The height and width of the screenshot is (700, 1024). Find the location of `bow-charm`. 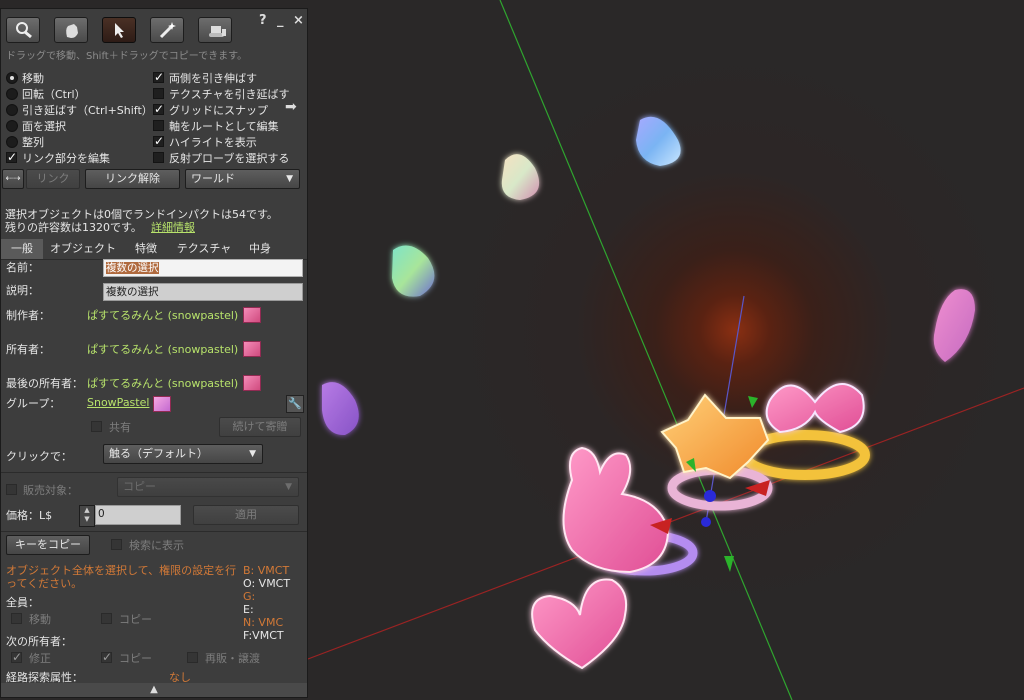

bow-charm is located at coordinates (815, 408).